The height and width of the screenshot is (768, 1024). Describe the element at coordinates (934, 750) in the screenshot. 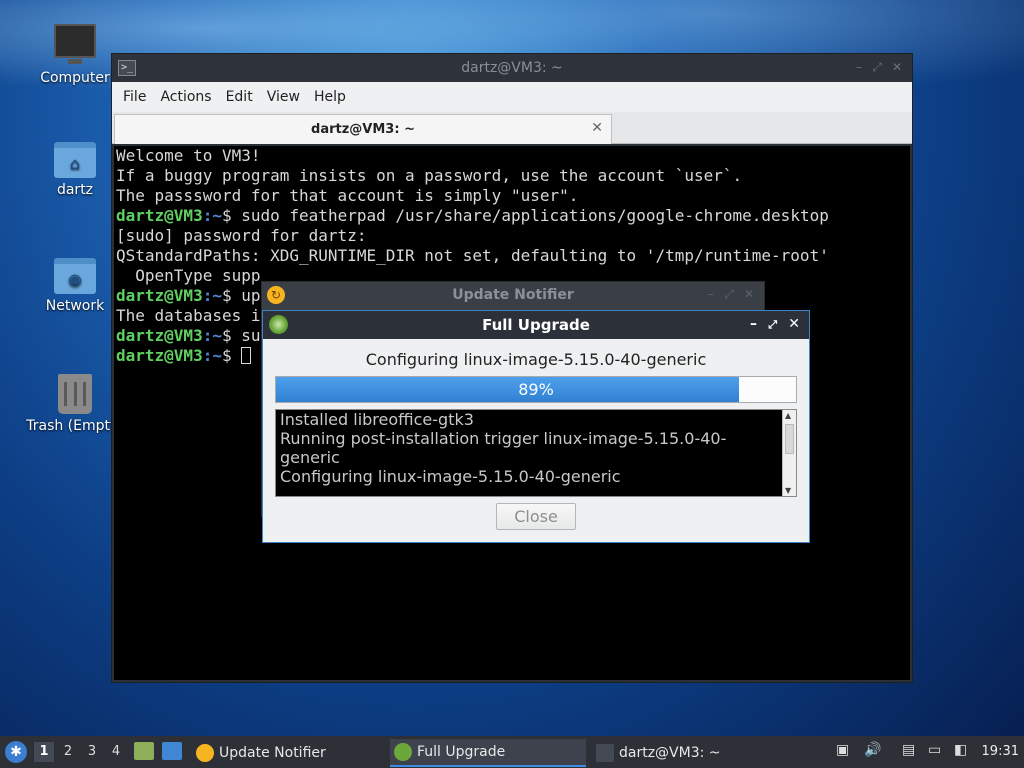

I see `network-icon: ▭` at that location.